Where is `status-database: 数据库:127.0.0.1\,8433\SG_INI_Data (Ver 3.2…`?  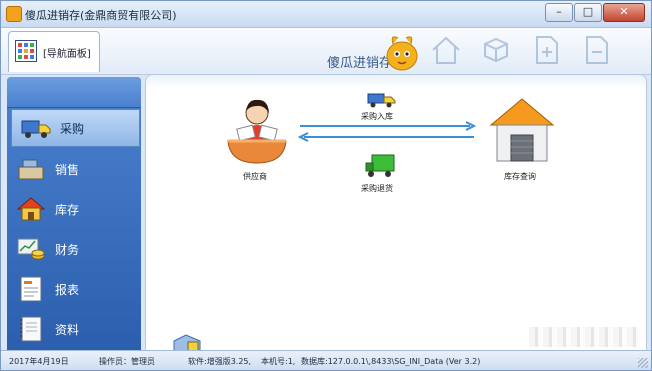 status-database: 数据库:127.0.0.1\,8433\SG_INI_Data (Ver 3.2… is located at coordinates (391, 361).